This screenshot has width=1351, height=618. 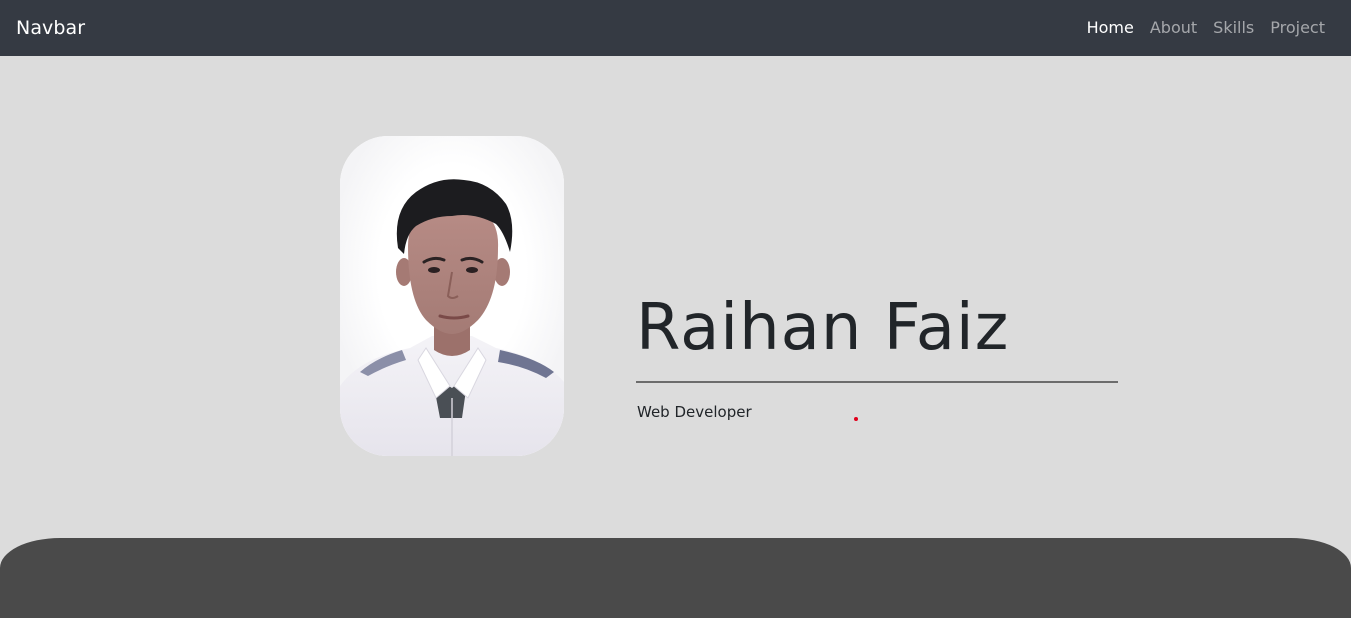 What do you see at coordinates (1206, 28) in the screenshot?
I see `nav-links: Home About Skills Project` at bounding box center [1206, 28].